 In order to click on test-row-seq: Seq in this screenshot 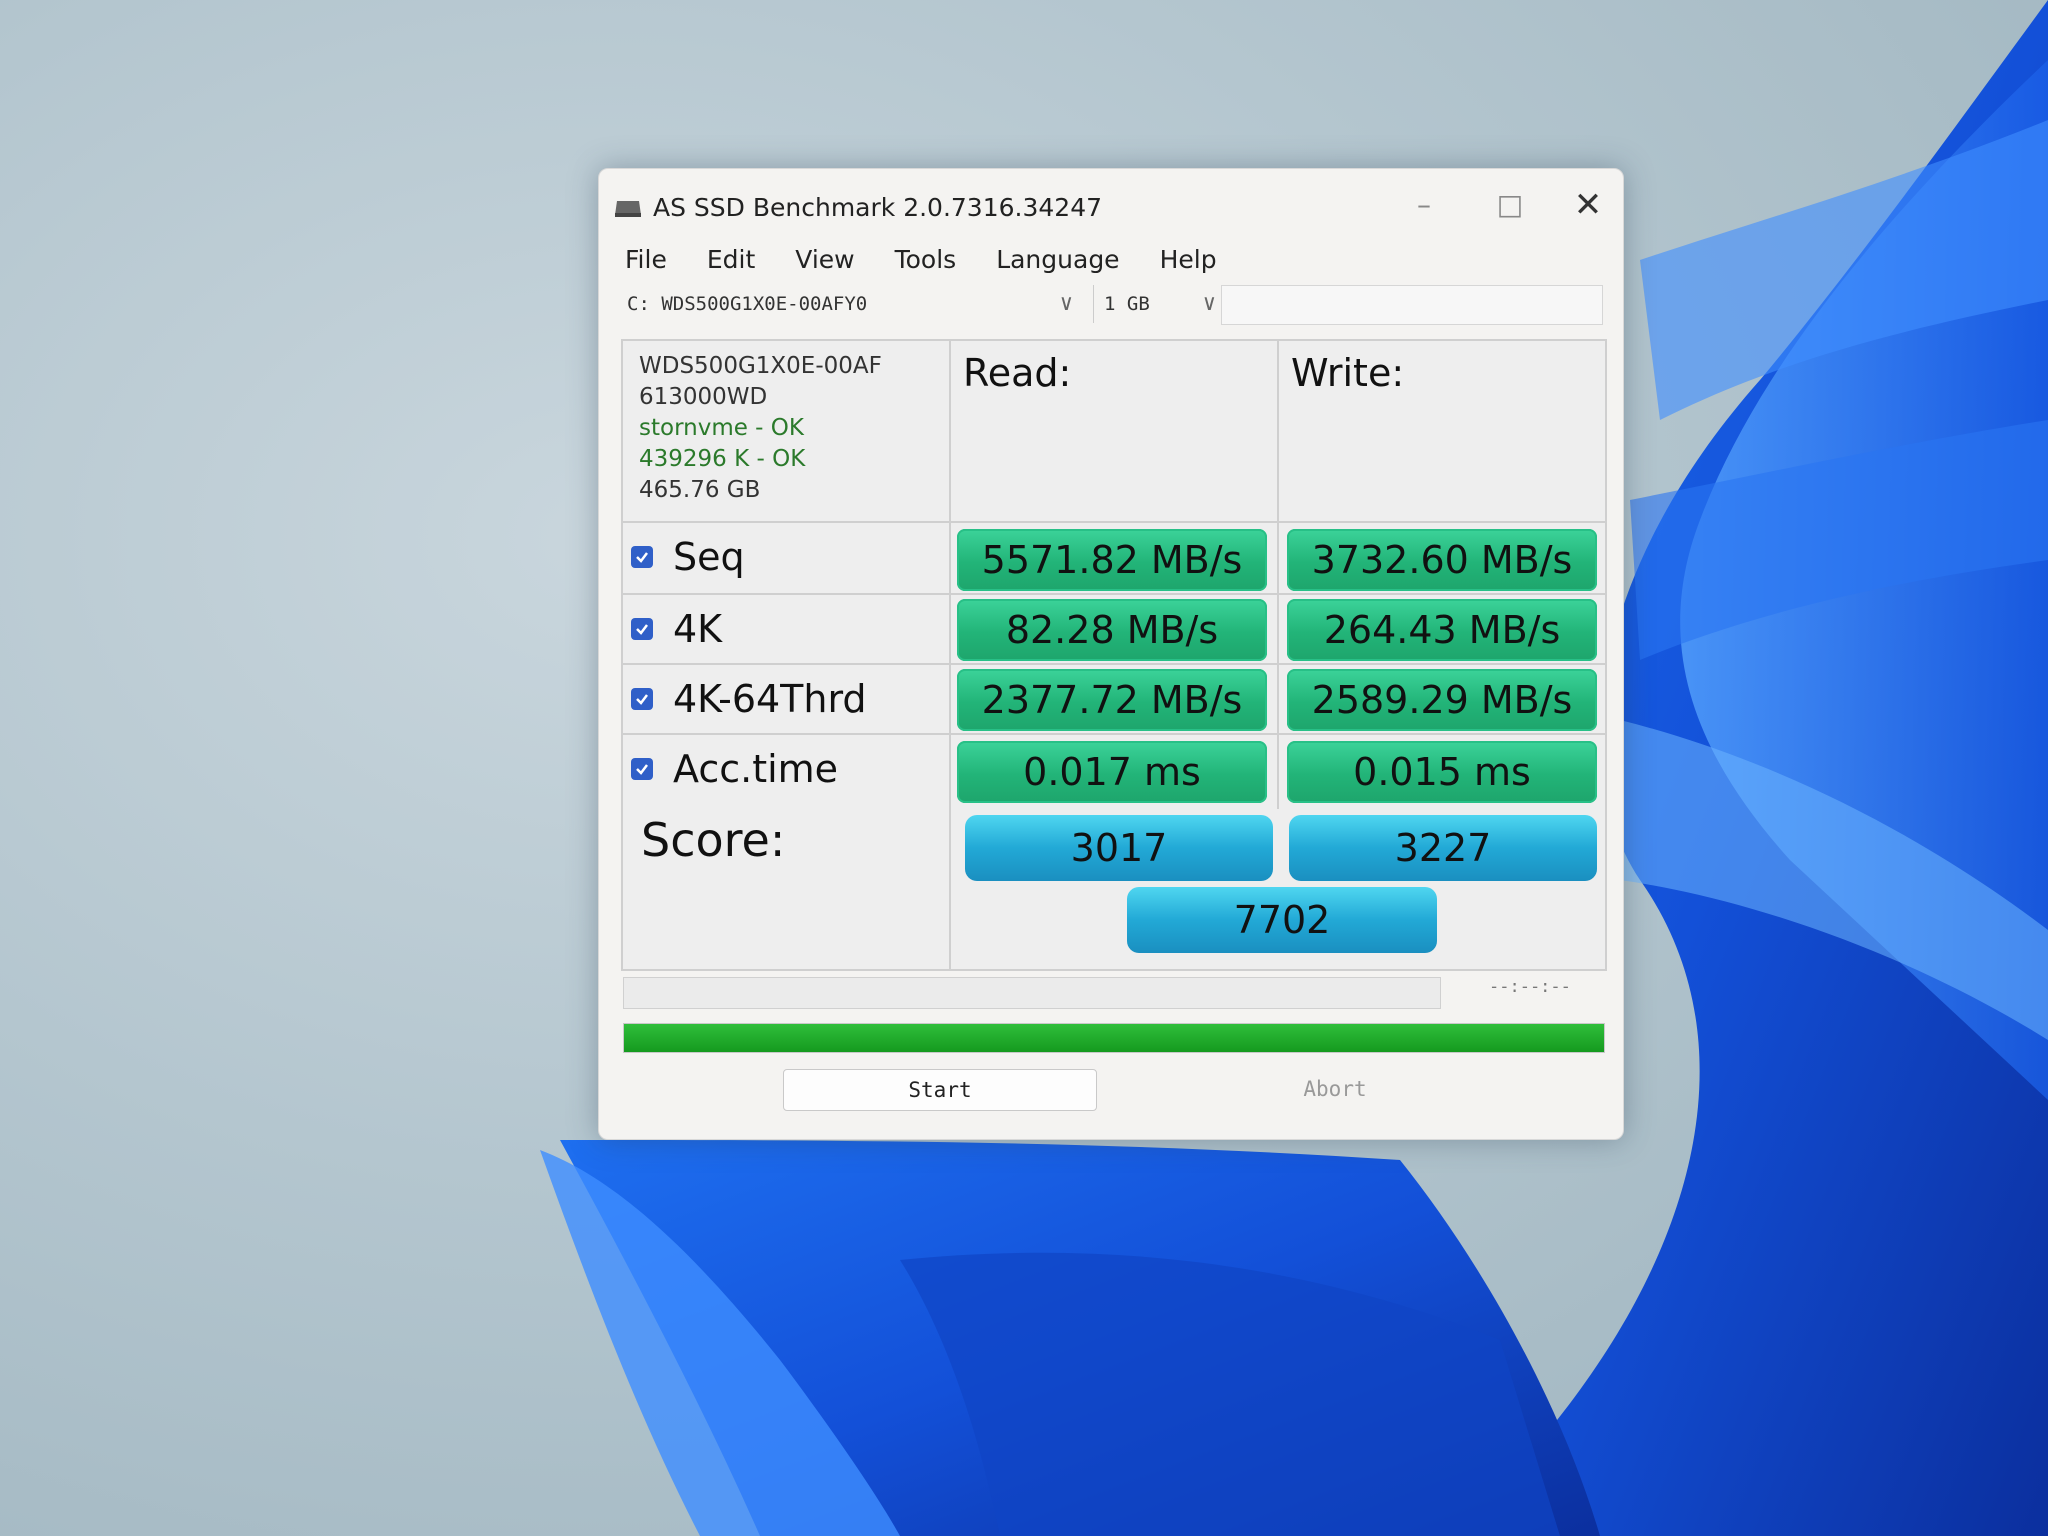, I will do `click(688, 557)`.